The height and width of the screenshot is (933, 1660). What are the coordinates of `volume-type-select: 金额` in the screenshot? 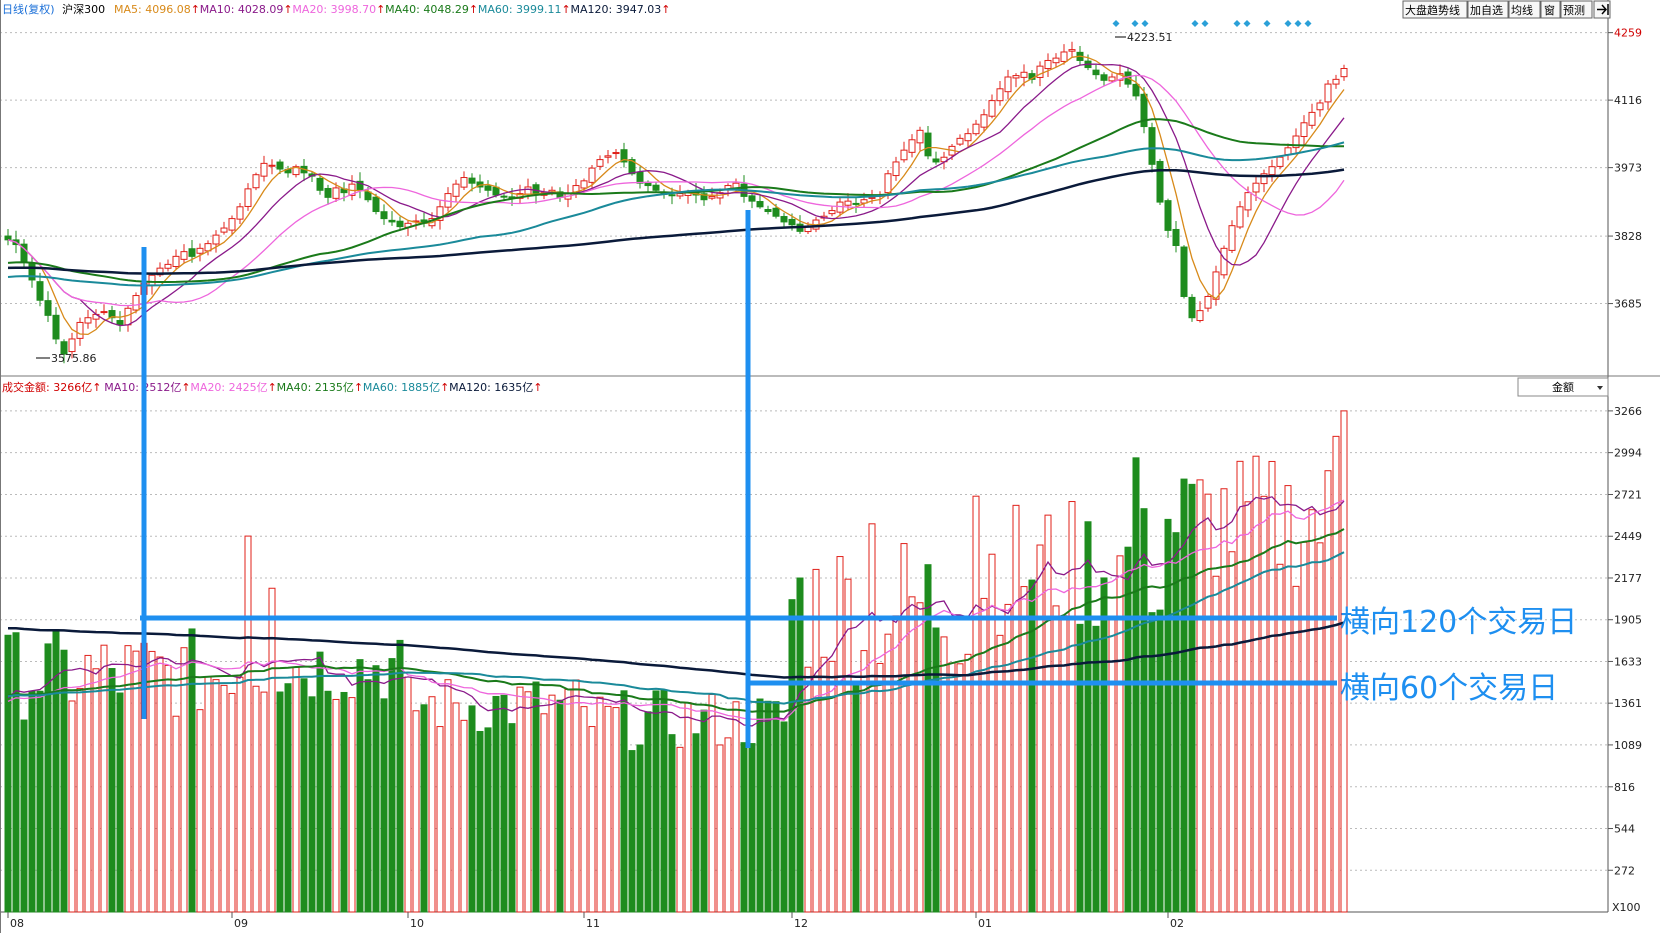 It's located at (1563, 387).